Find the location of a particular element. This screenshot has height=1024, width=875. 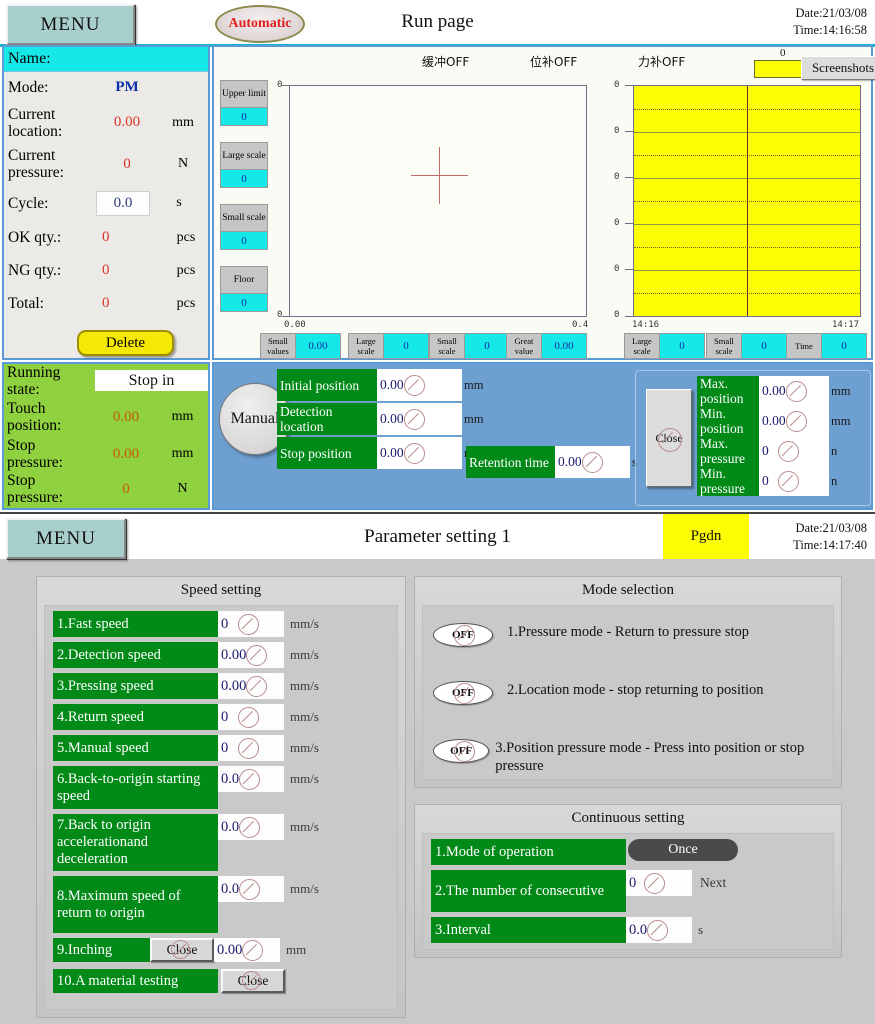

page-down-button: Pgdn is located at coordinates (706, 536).